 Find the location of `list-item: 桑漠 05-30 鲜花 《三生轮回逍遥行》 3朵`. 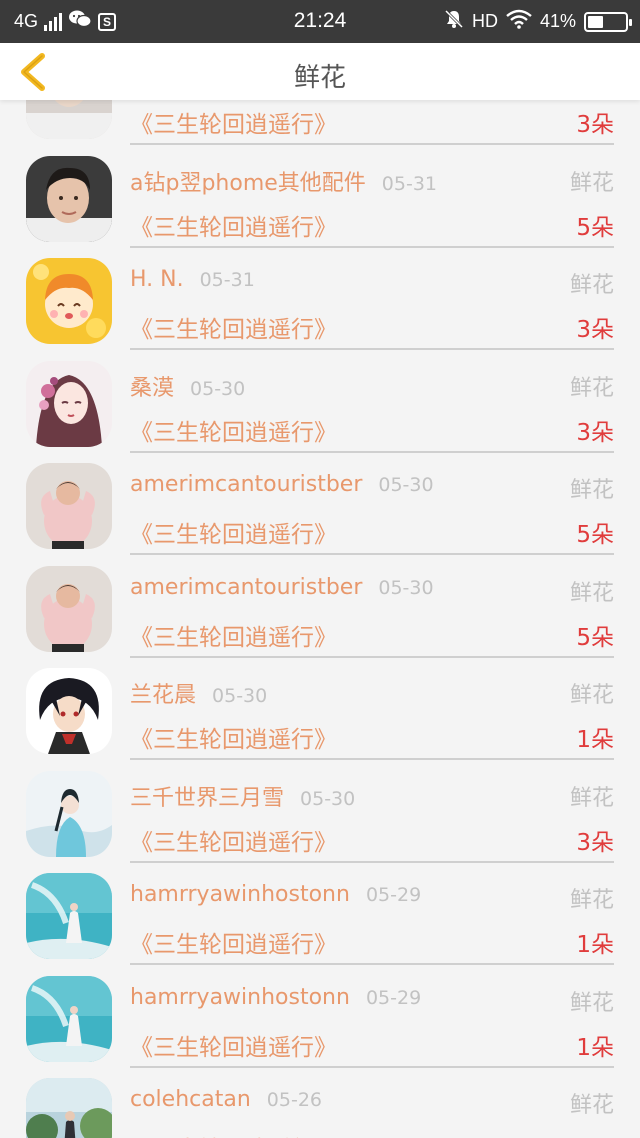

list-item: 桑漠 05-30 鲜花 《三生轮回逍遥行》 3朵 is located at coordinates (320, 393).